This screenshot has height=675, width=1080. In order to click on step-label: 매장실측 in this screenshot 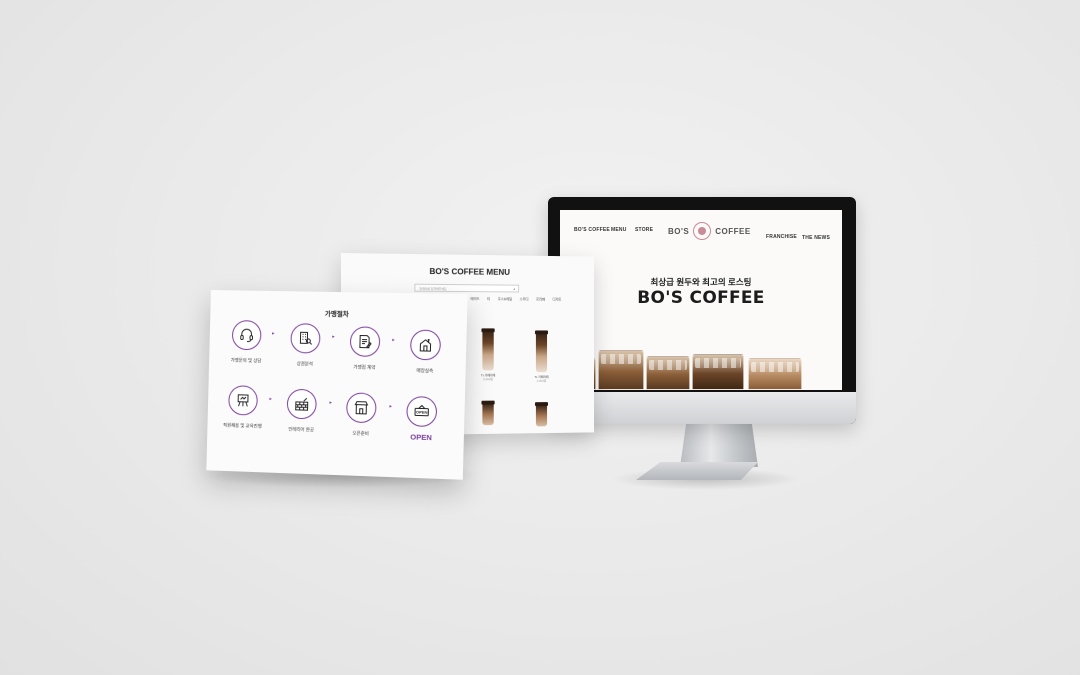, I will do `click(425, 370)`.